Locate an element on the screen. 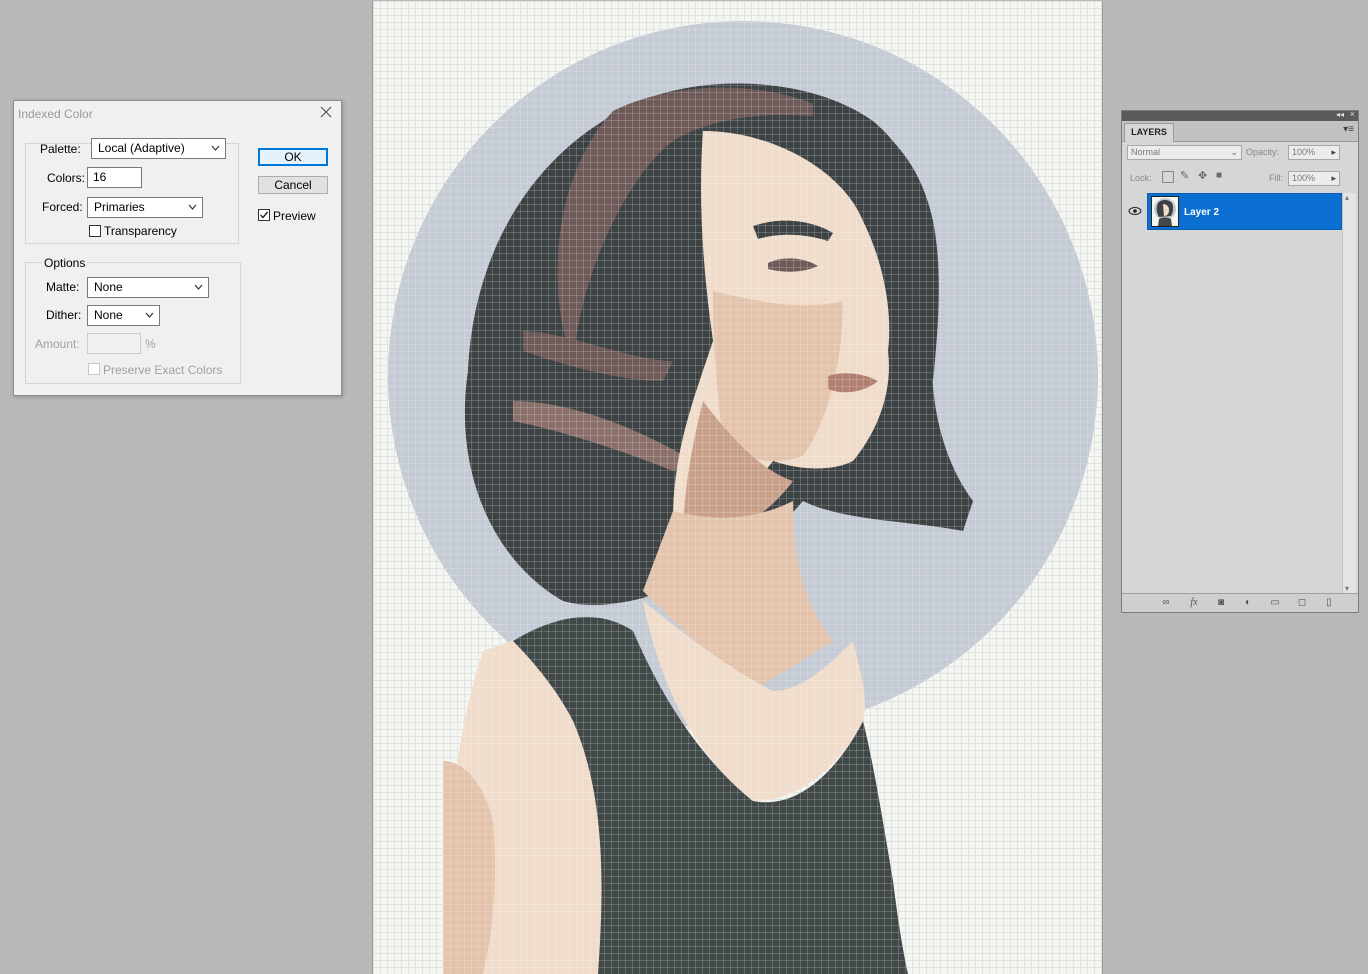 This screenshot has height=974, width=1368. palette-select: Local (Adaptive) is located at coordinates (158, 148).